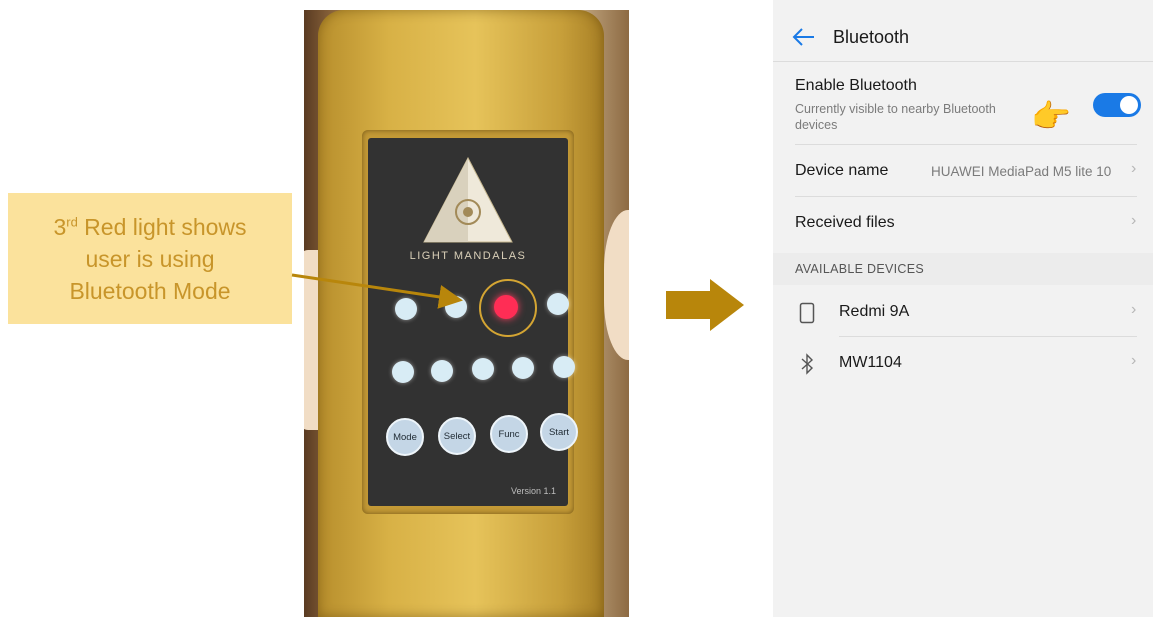  I want to click on brand-text: LIGHT MANDALAS, so click(468, 256).